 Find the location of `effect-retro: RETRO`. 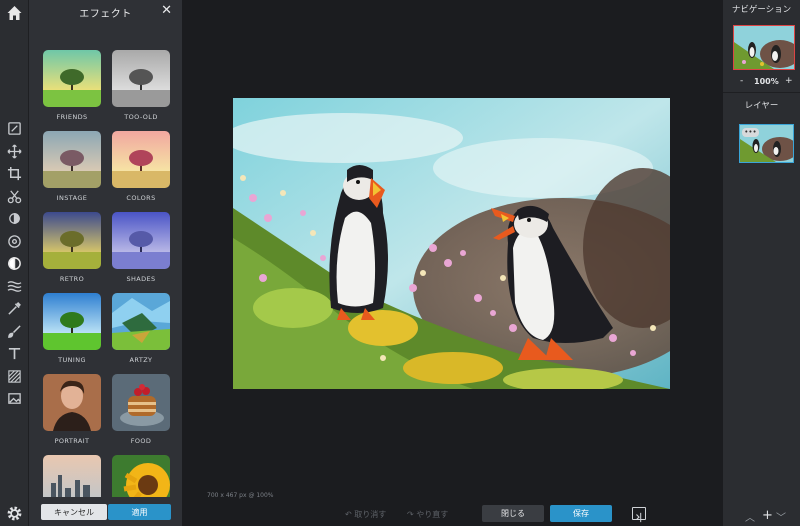

effect-retro: RETRO is located at coordinates (72, 247).